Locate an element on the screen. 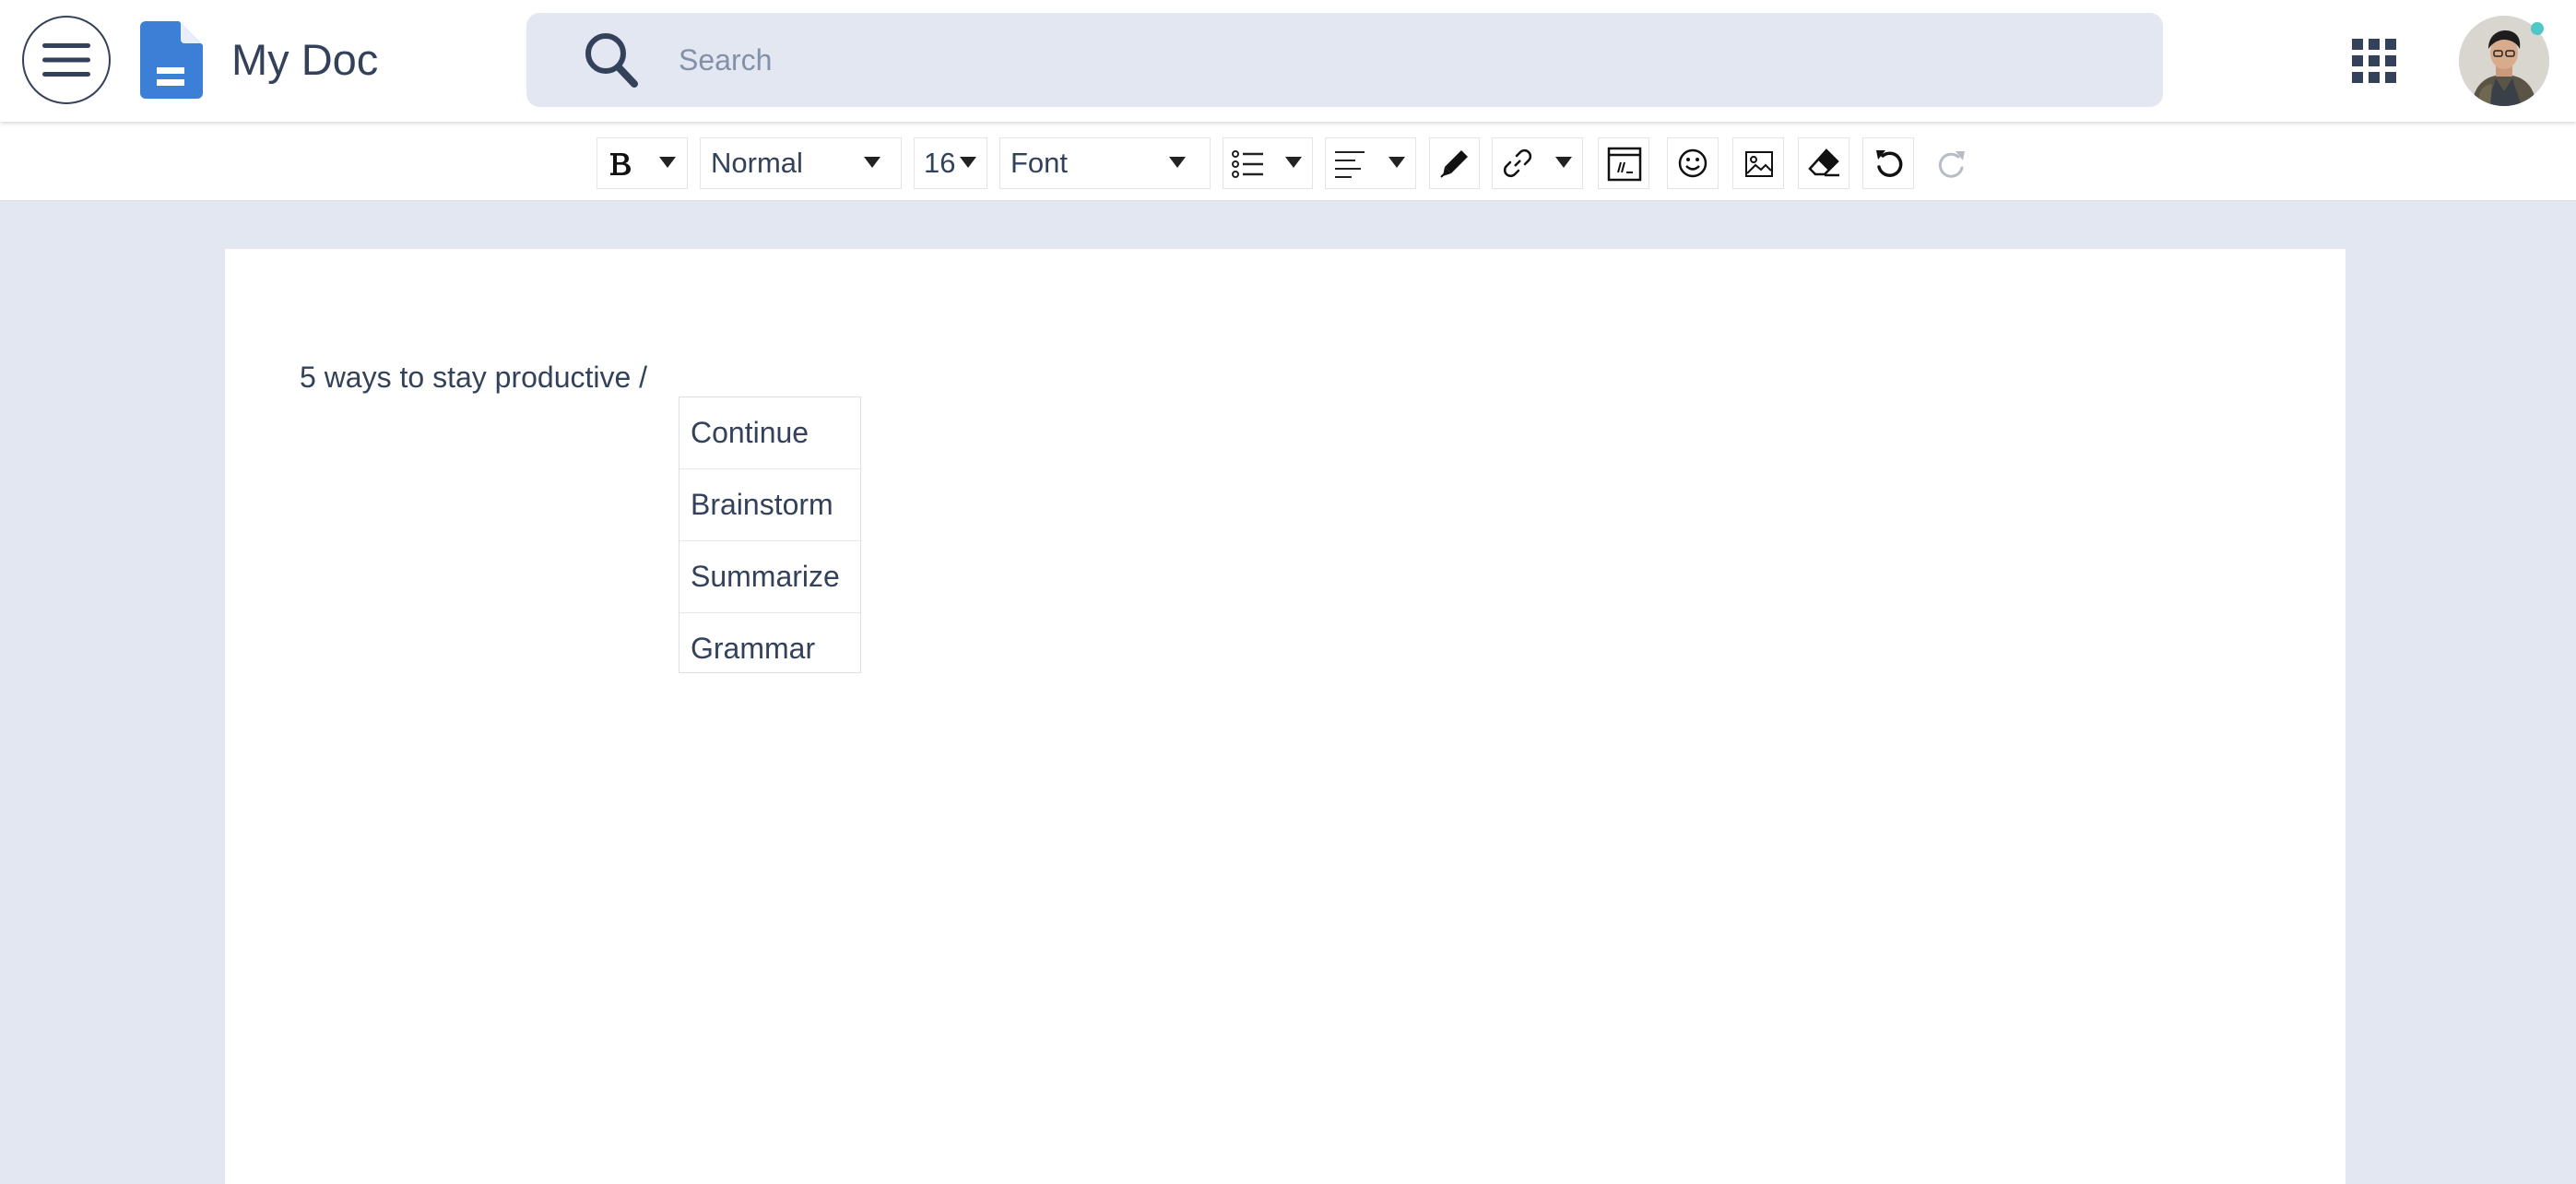  font-family-value: Font is located at coordinates (1039, 163).